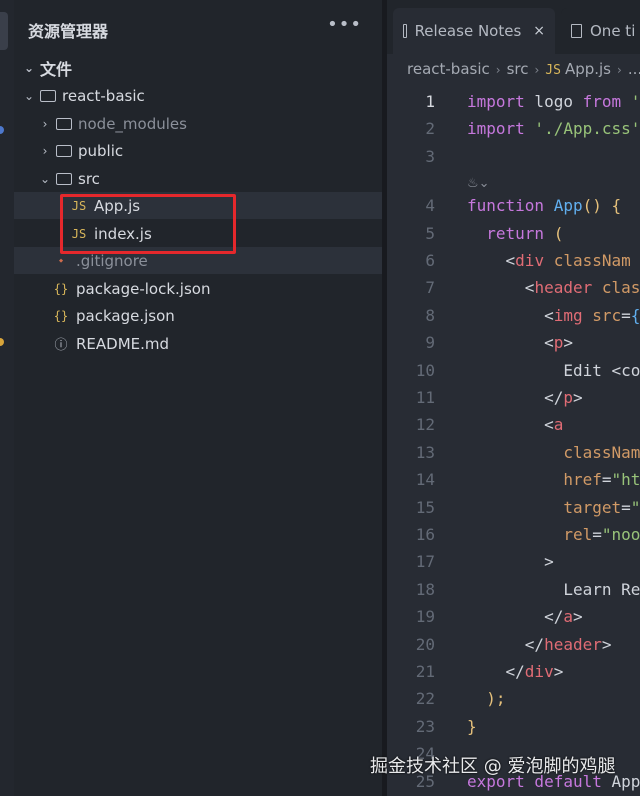  Describe the element at coordinates (448, 69) in the screenshot. I see `breadcrumb-project: react-basic` at that location.